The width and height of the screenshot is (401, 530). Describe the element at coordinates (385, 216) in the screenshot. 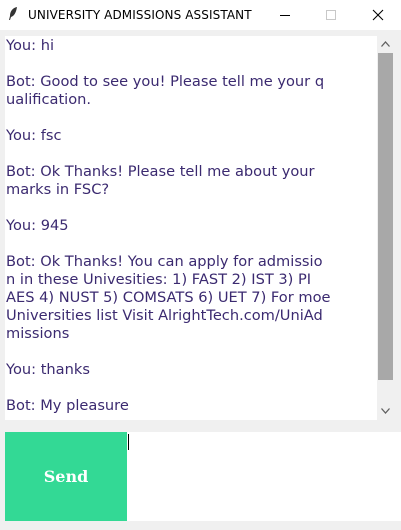

I see `scroll-thumb` at that location.